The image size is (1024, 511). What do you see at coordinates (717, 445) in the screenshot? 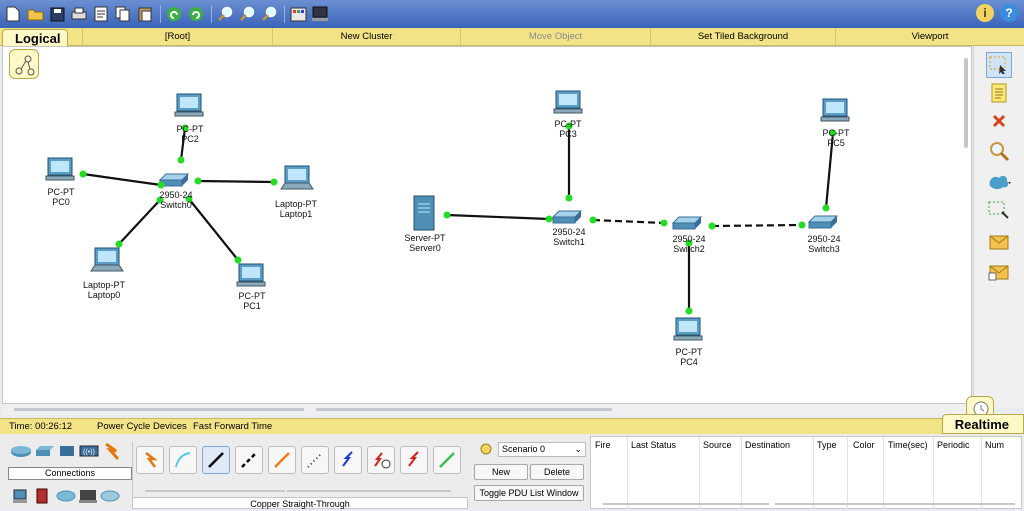
I see `column-source: Source` at bounding box center [717, 445].